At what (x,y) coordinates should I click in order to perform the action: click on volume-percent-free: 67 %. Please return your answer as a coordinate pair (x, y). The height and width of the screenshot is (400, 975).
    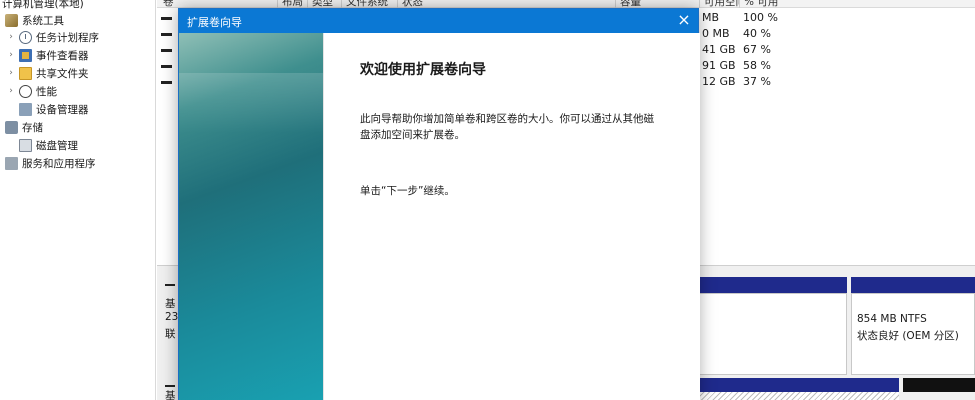
    Looking at the image, I should click on (757, 49).